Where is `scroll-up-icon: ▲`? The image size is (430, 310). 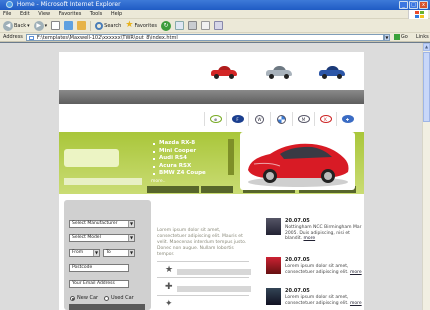 scroll-up-icon: ▲ is located at coordinates (426, 47).